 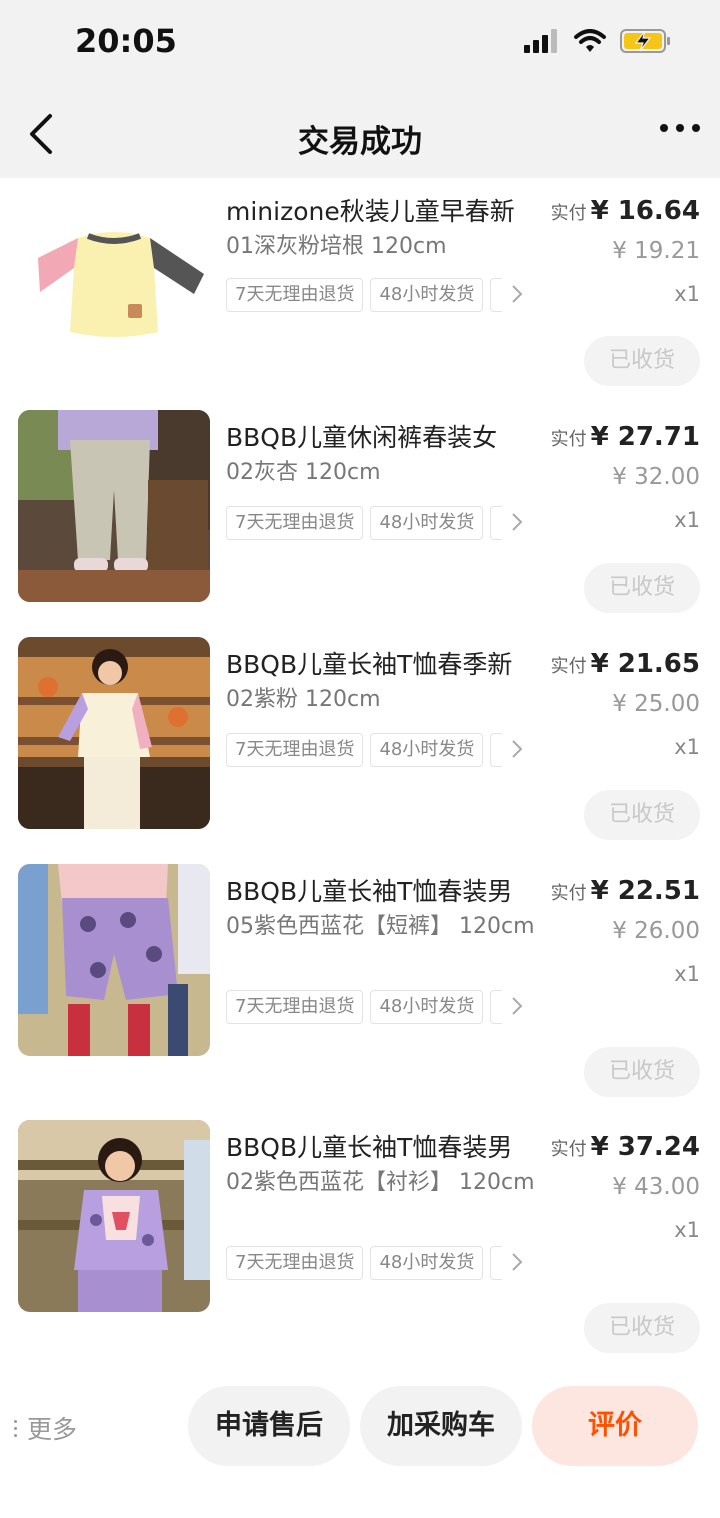 I want to click on paid-amount: ¥ 16.64, so click(x=645, y=211).